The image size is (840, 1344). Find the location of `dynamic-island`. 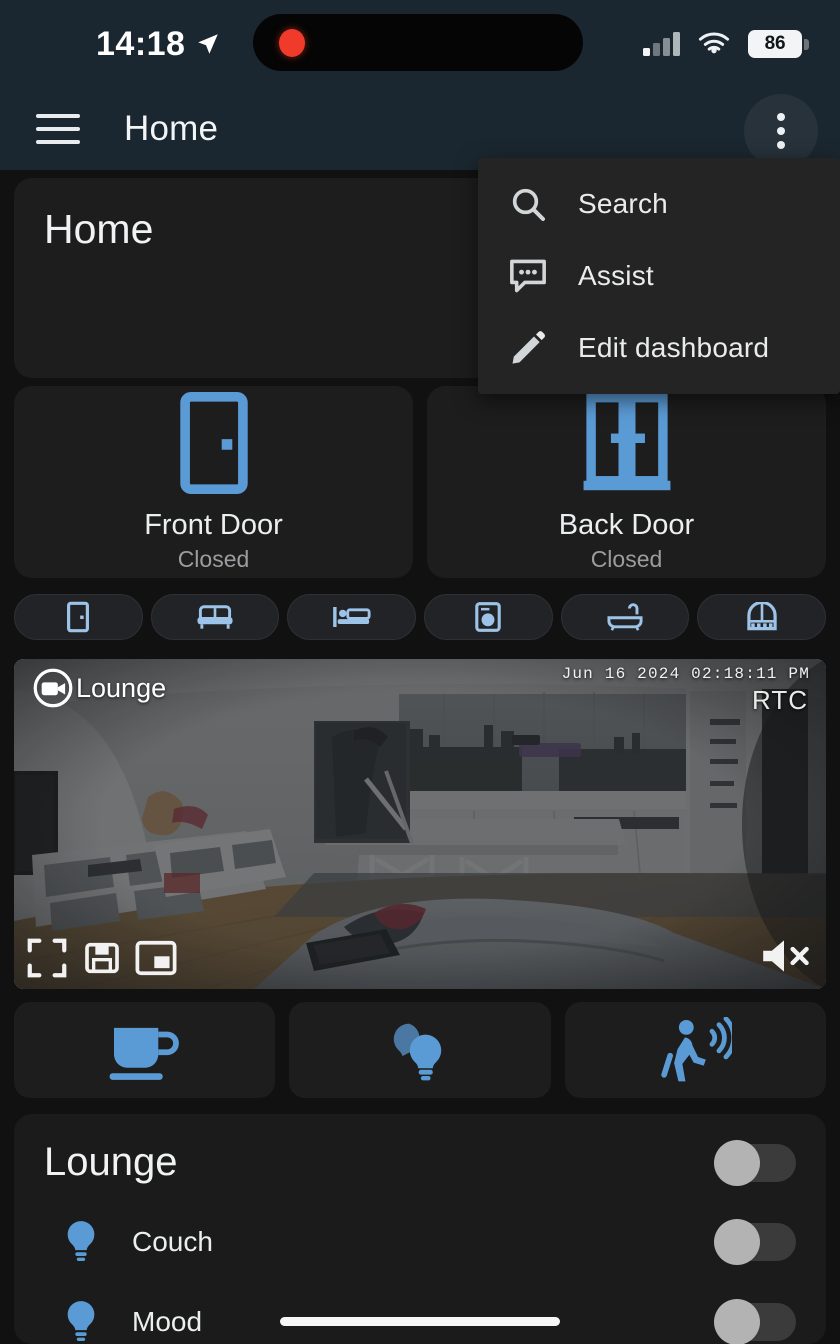

dynamic-island is located at coordinates (418, 42).